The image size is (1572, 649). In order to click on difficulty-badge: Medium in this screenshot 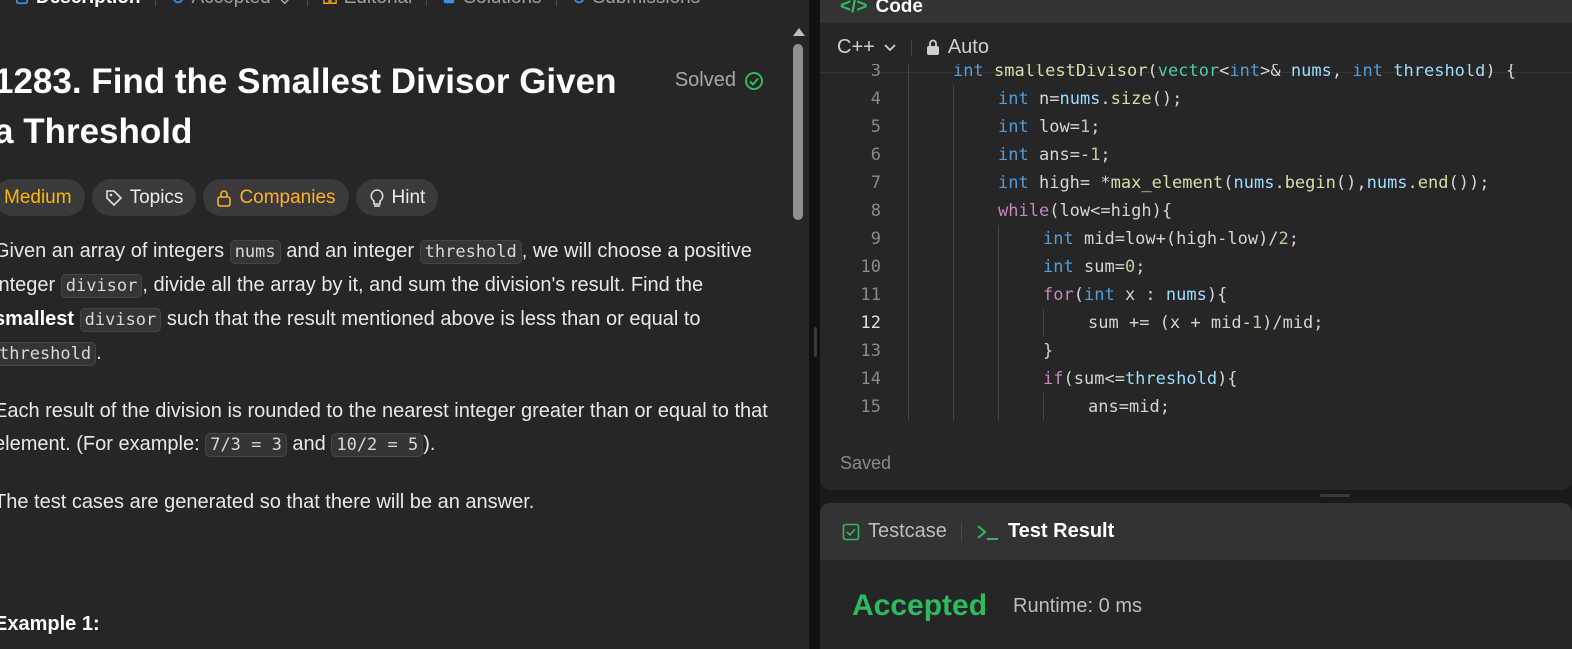, I will do `click(42, 197)`.